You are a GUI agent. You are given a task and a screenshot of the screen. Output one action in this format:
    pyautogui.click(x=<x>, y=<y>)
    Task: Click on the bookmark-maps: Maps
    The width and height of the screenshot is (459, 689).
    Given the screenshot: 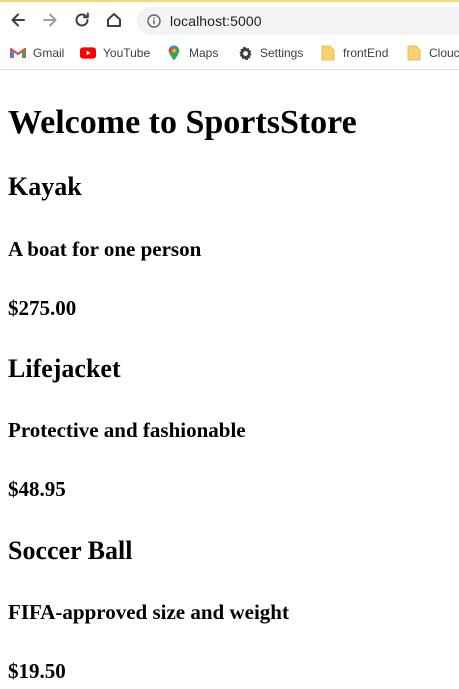 What is the action you would take?
    pyautogui.click(x=192, y=53)
    